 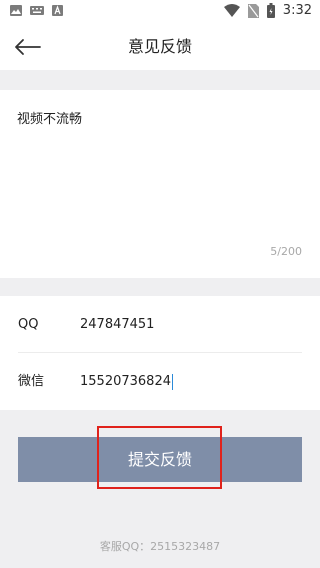 What do you see at coordinates (160, 324) in the screenshot?
I see `qq-row: QQ 247847451` at bounding box center [160, 324].